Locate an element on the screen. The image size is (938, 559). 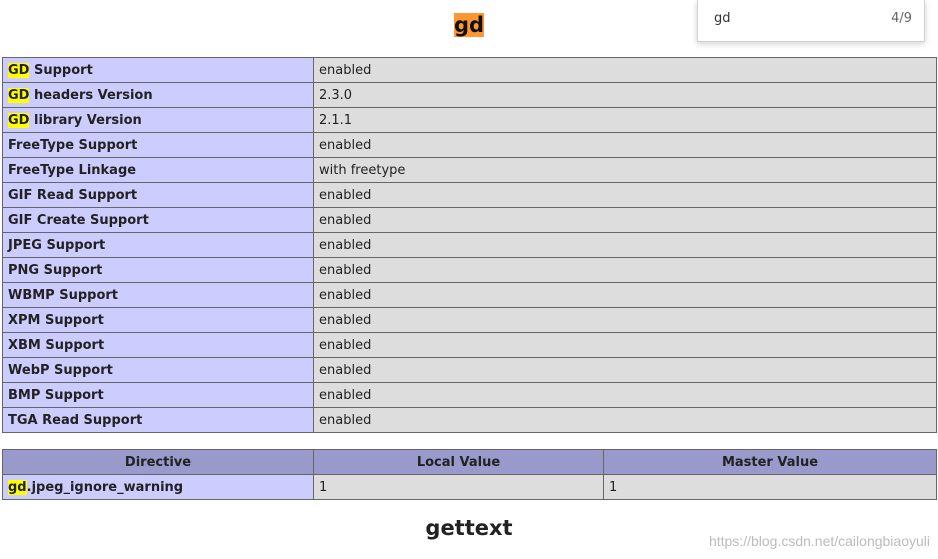
column-header-master-value: Master Value is located at coordinates (770, 462).